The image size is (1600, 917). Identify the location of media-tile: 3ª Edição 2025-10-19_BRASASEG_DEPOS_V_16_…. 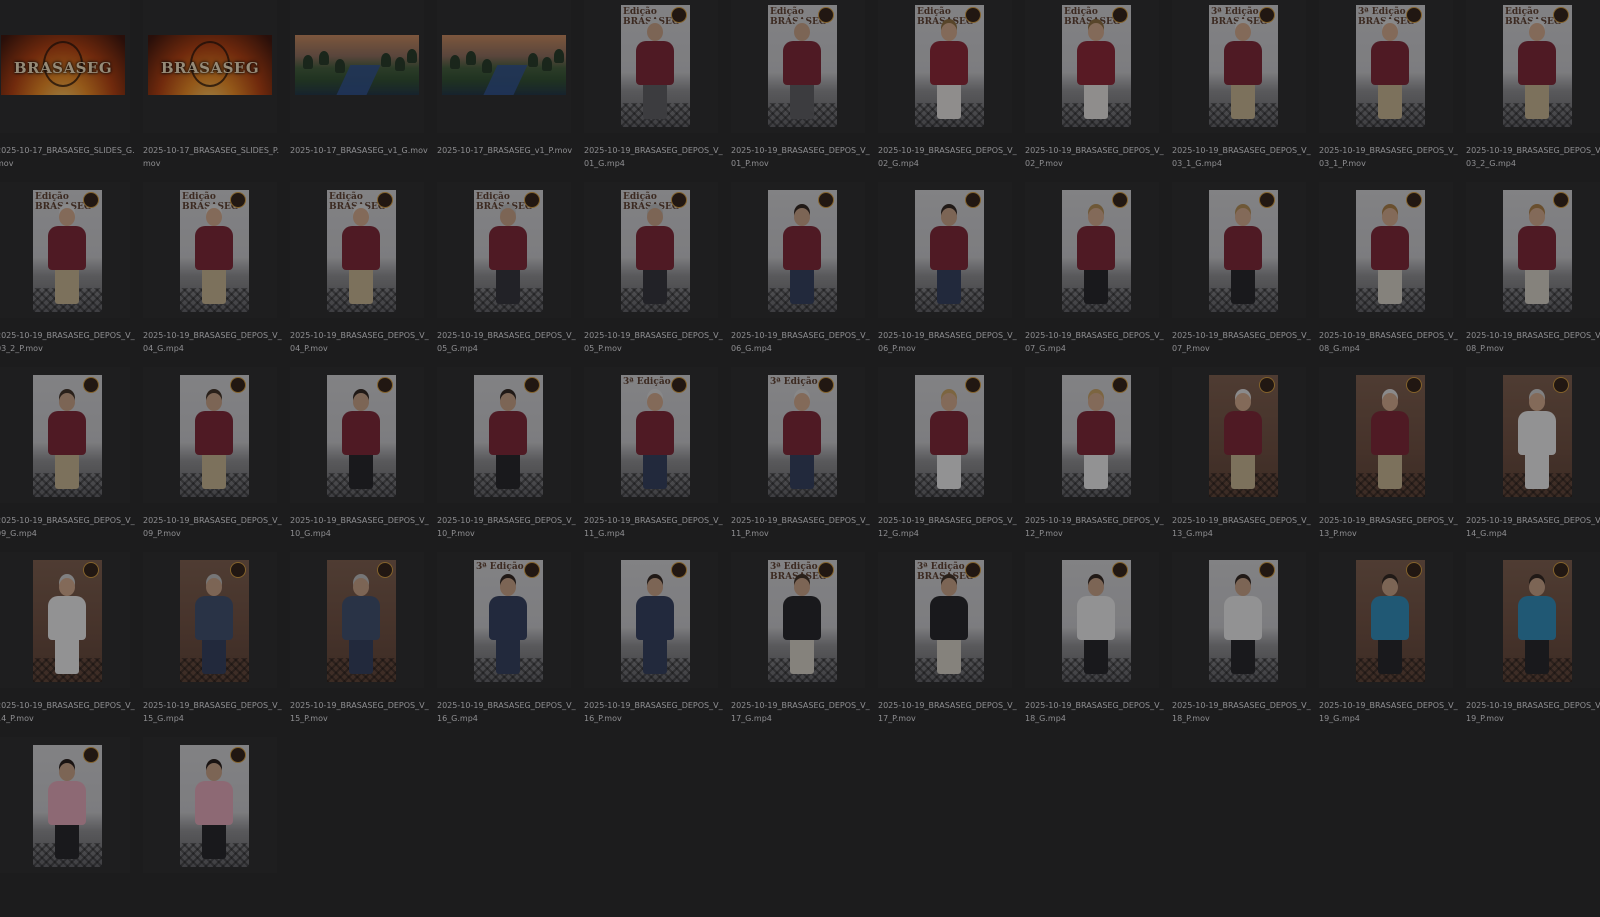
(506, 642).